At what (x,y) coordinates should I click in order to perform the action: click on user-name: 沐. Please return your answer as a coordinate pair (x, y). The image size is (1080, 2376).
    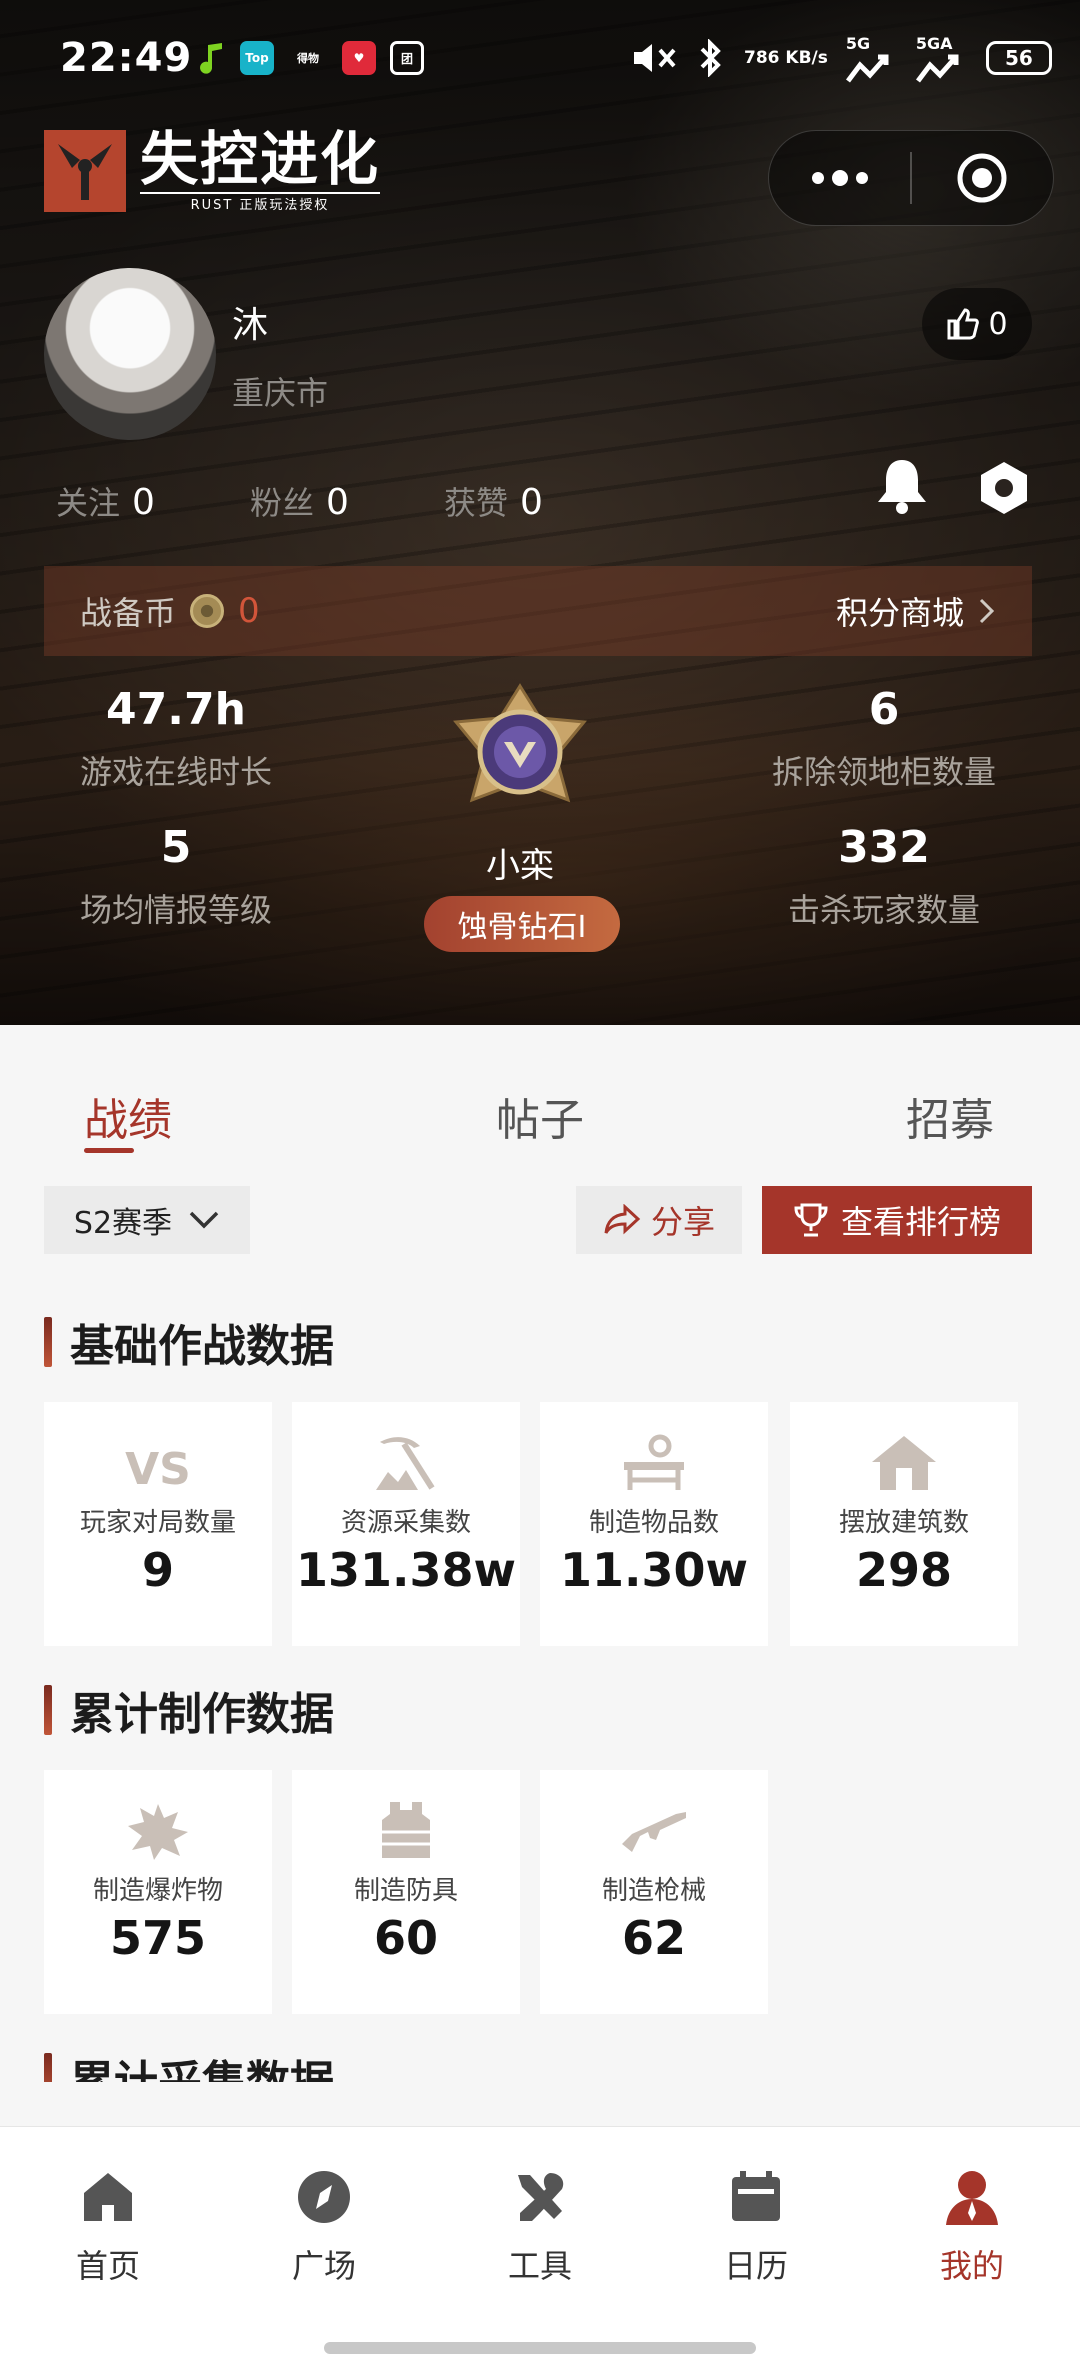
    Looking at the image, I should click on (250, 325).